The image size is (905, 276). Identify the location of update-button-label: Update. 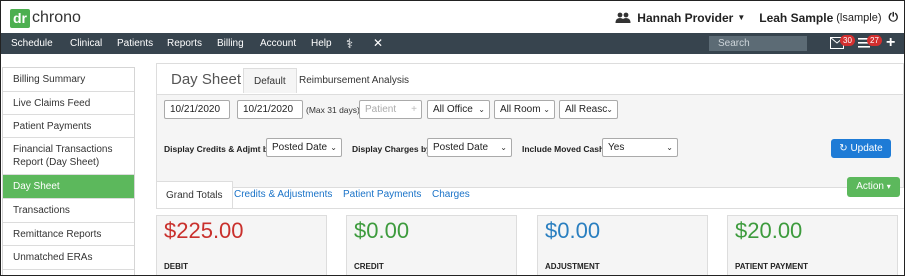
(866, 148).